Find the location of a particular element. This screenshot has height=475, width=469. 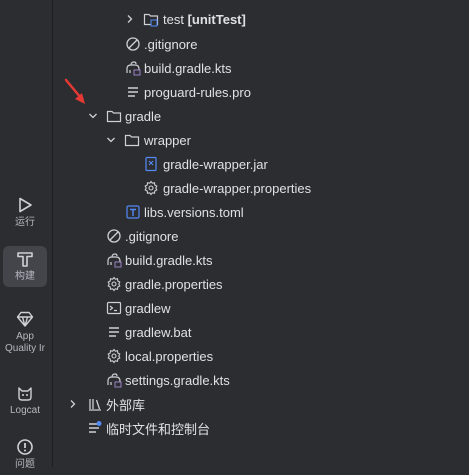

tree-item-proguard: proguard-rules.pro is located at coordinates (261, 92).